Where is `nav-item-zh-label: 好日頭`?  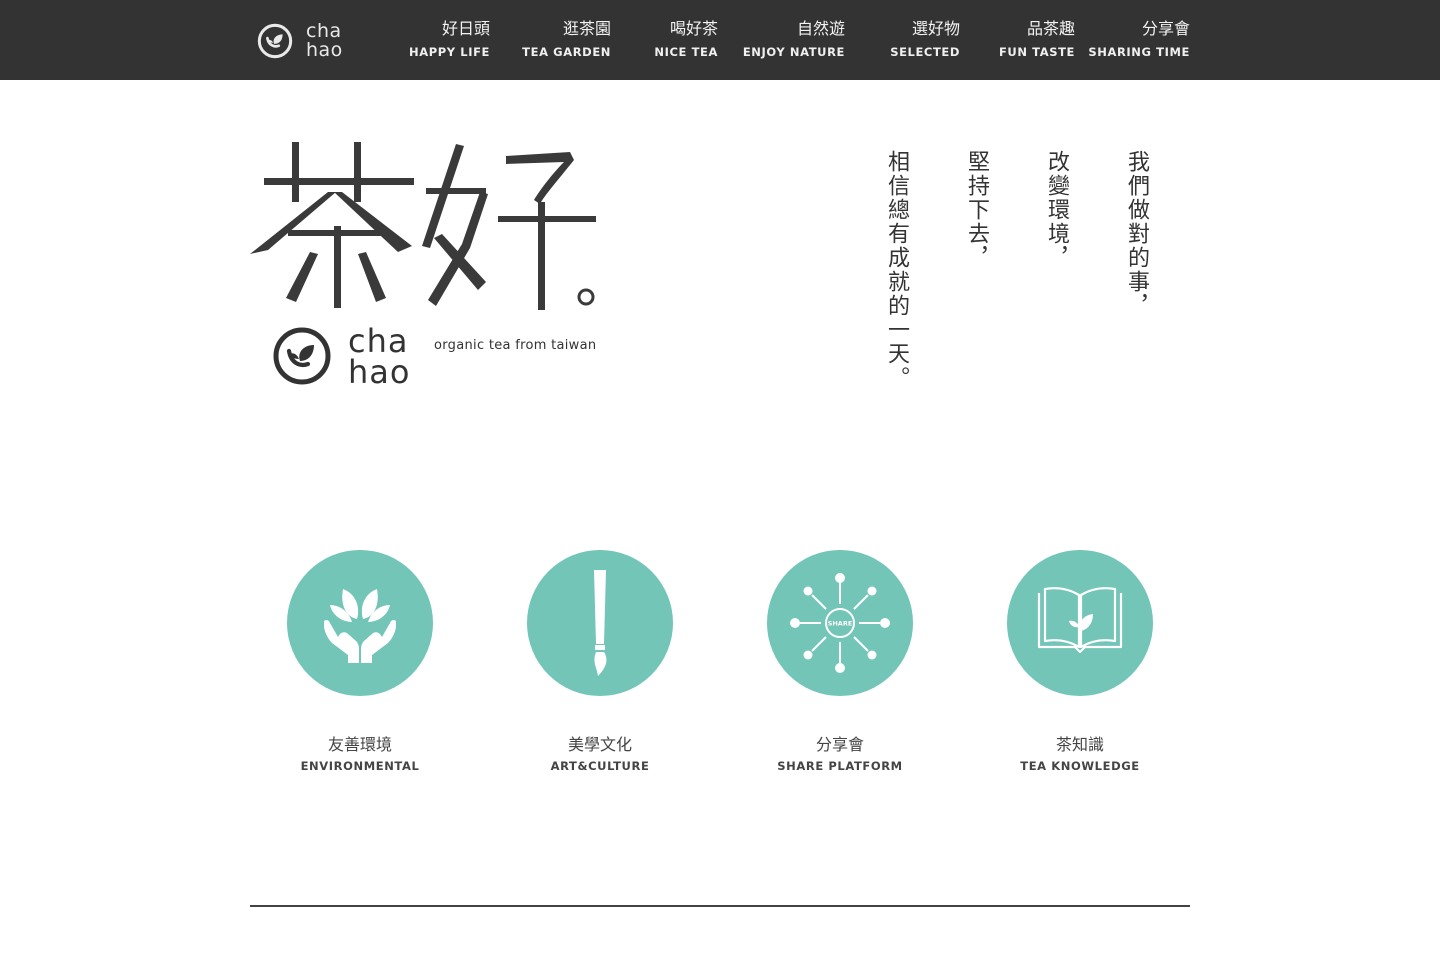
nav-item-zh-label: 好日頭 is located at coordinates (465, 28).